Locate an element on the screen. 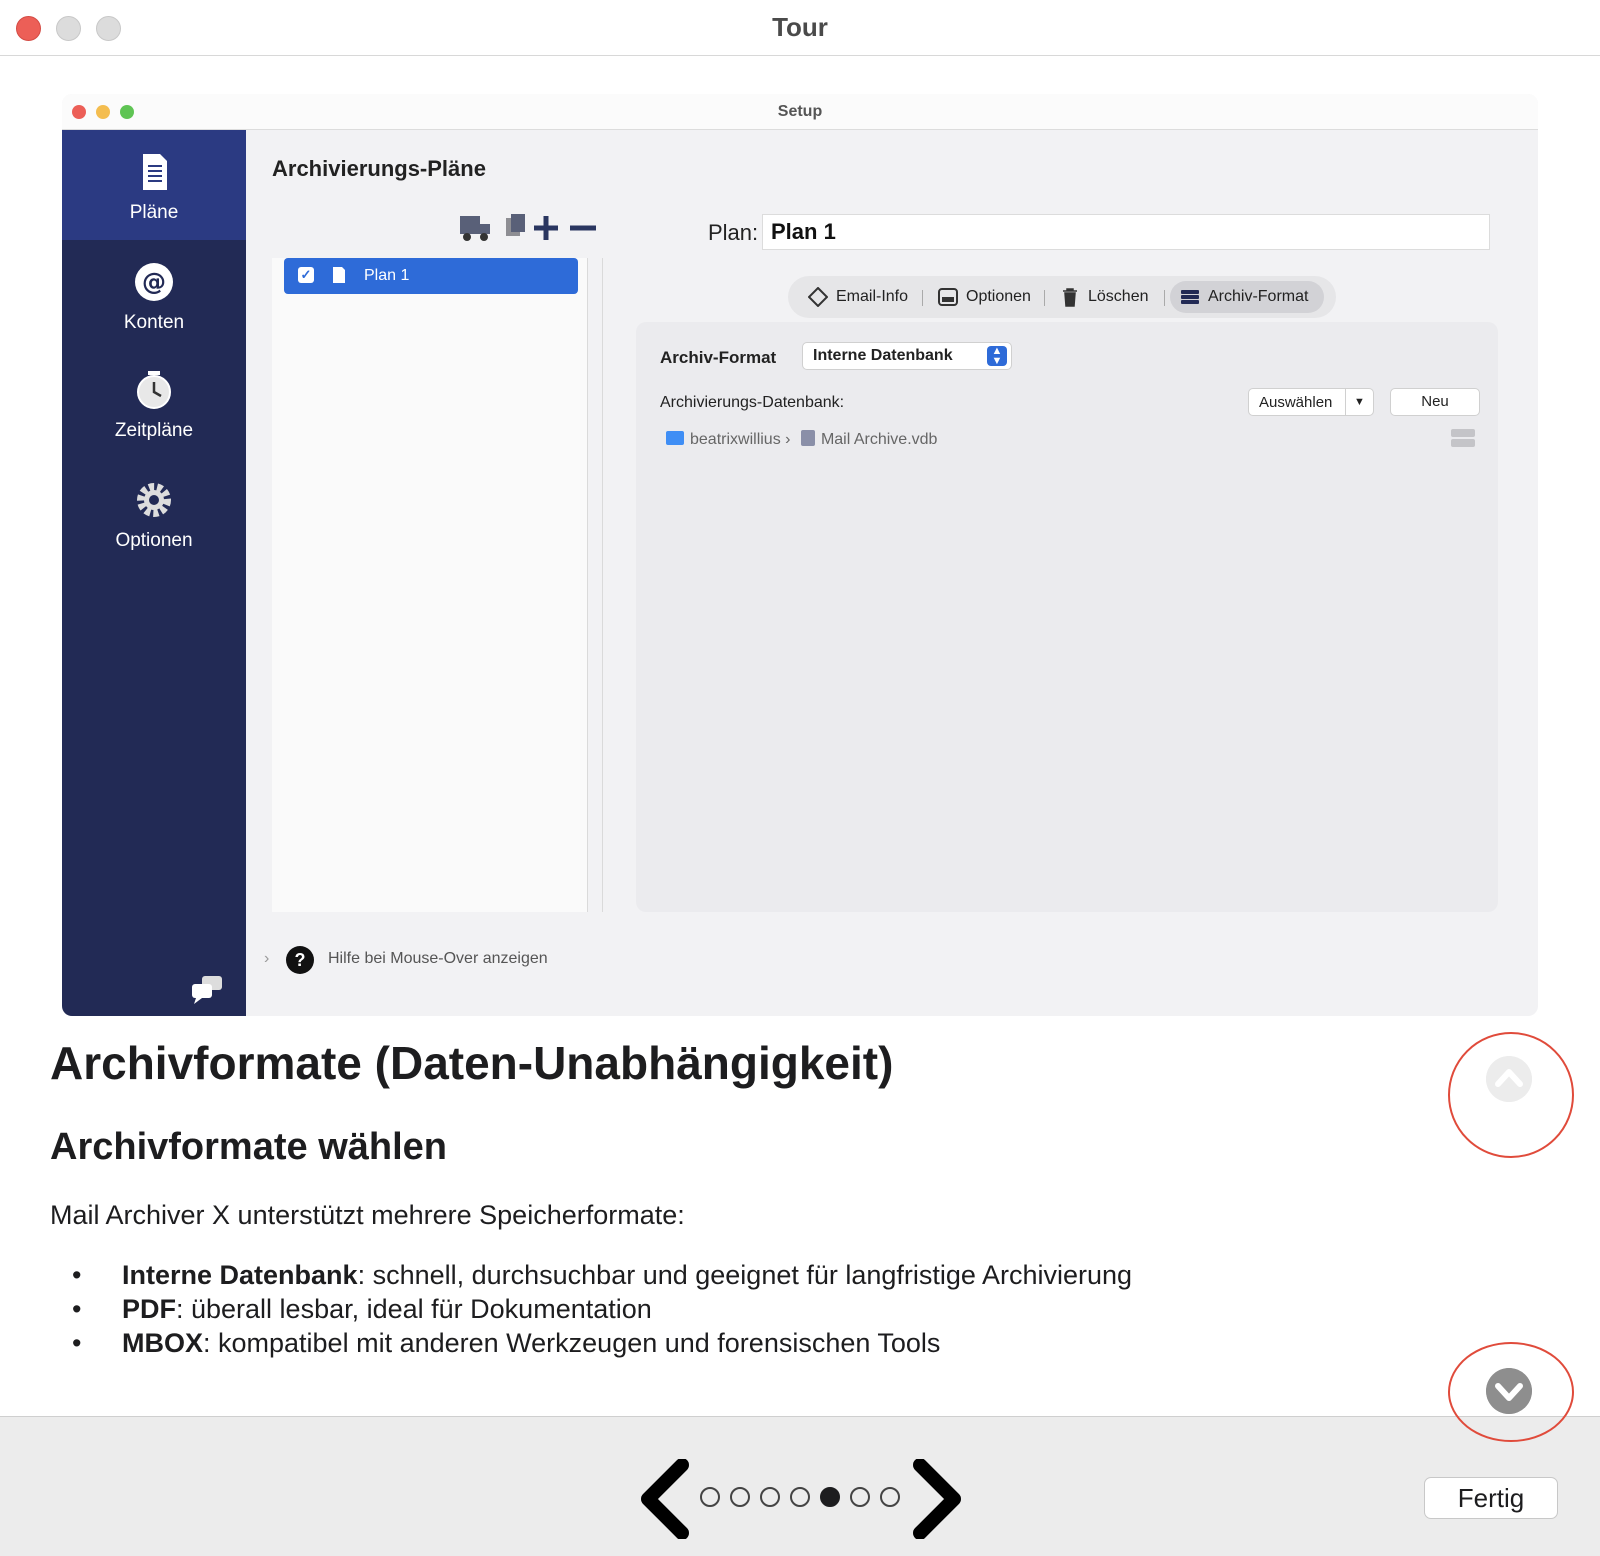  divider is located at coordinates (602, 585).